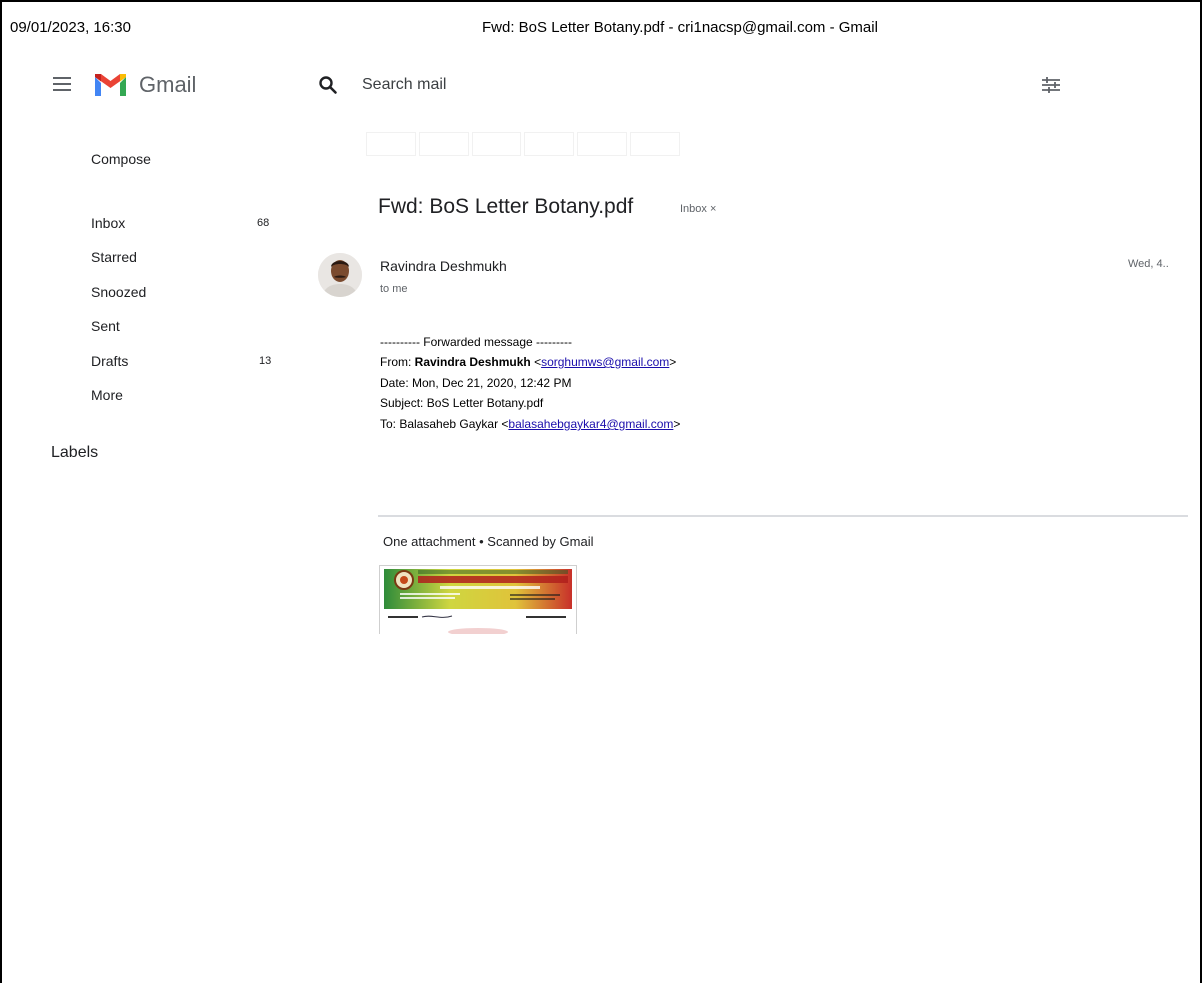 The height and width of the screenshot is (983, 1202). I want to click on search-options-icon, so click(1051, 85).